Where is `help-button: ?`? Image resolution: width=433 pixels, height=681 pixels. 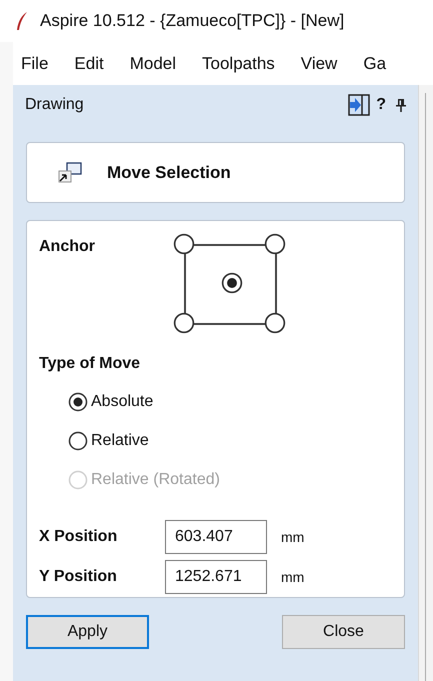 help-button: ? is located at coordinates (381, 105).